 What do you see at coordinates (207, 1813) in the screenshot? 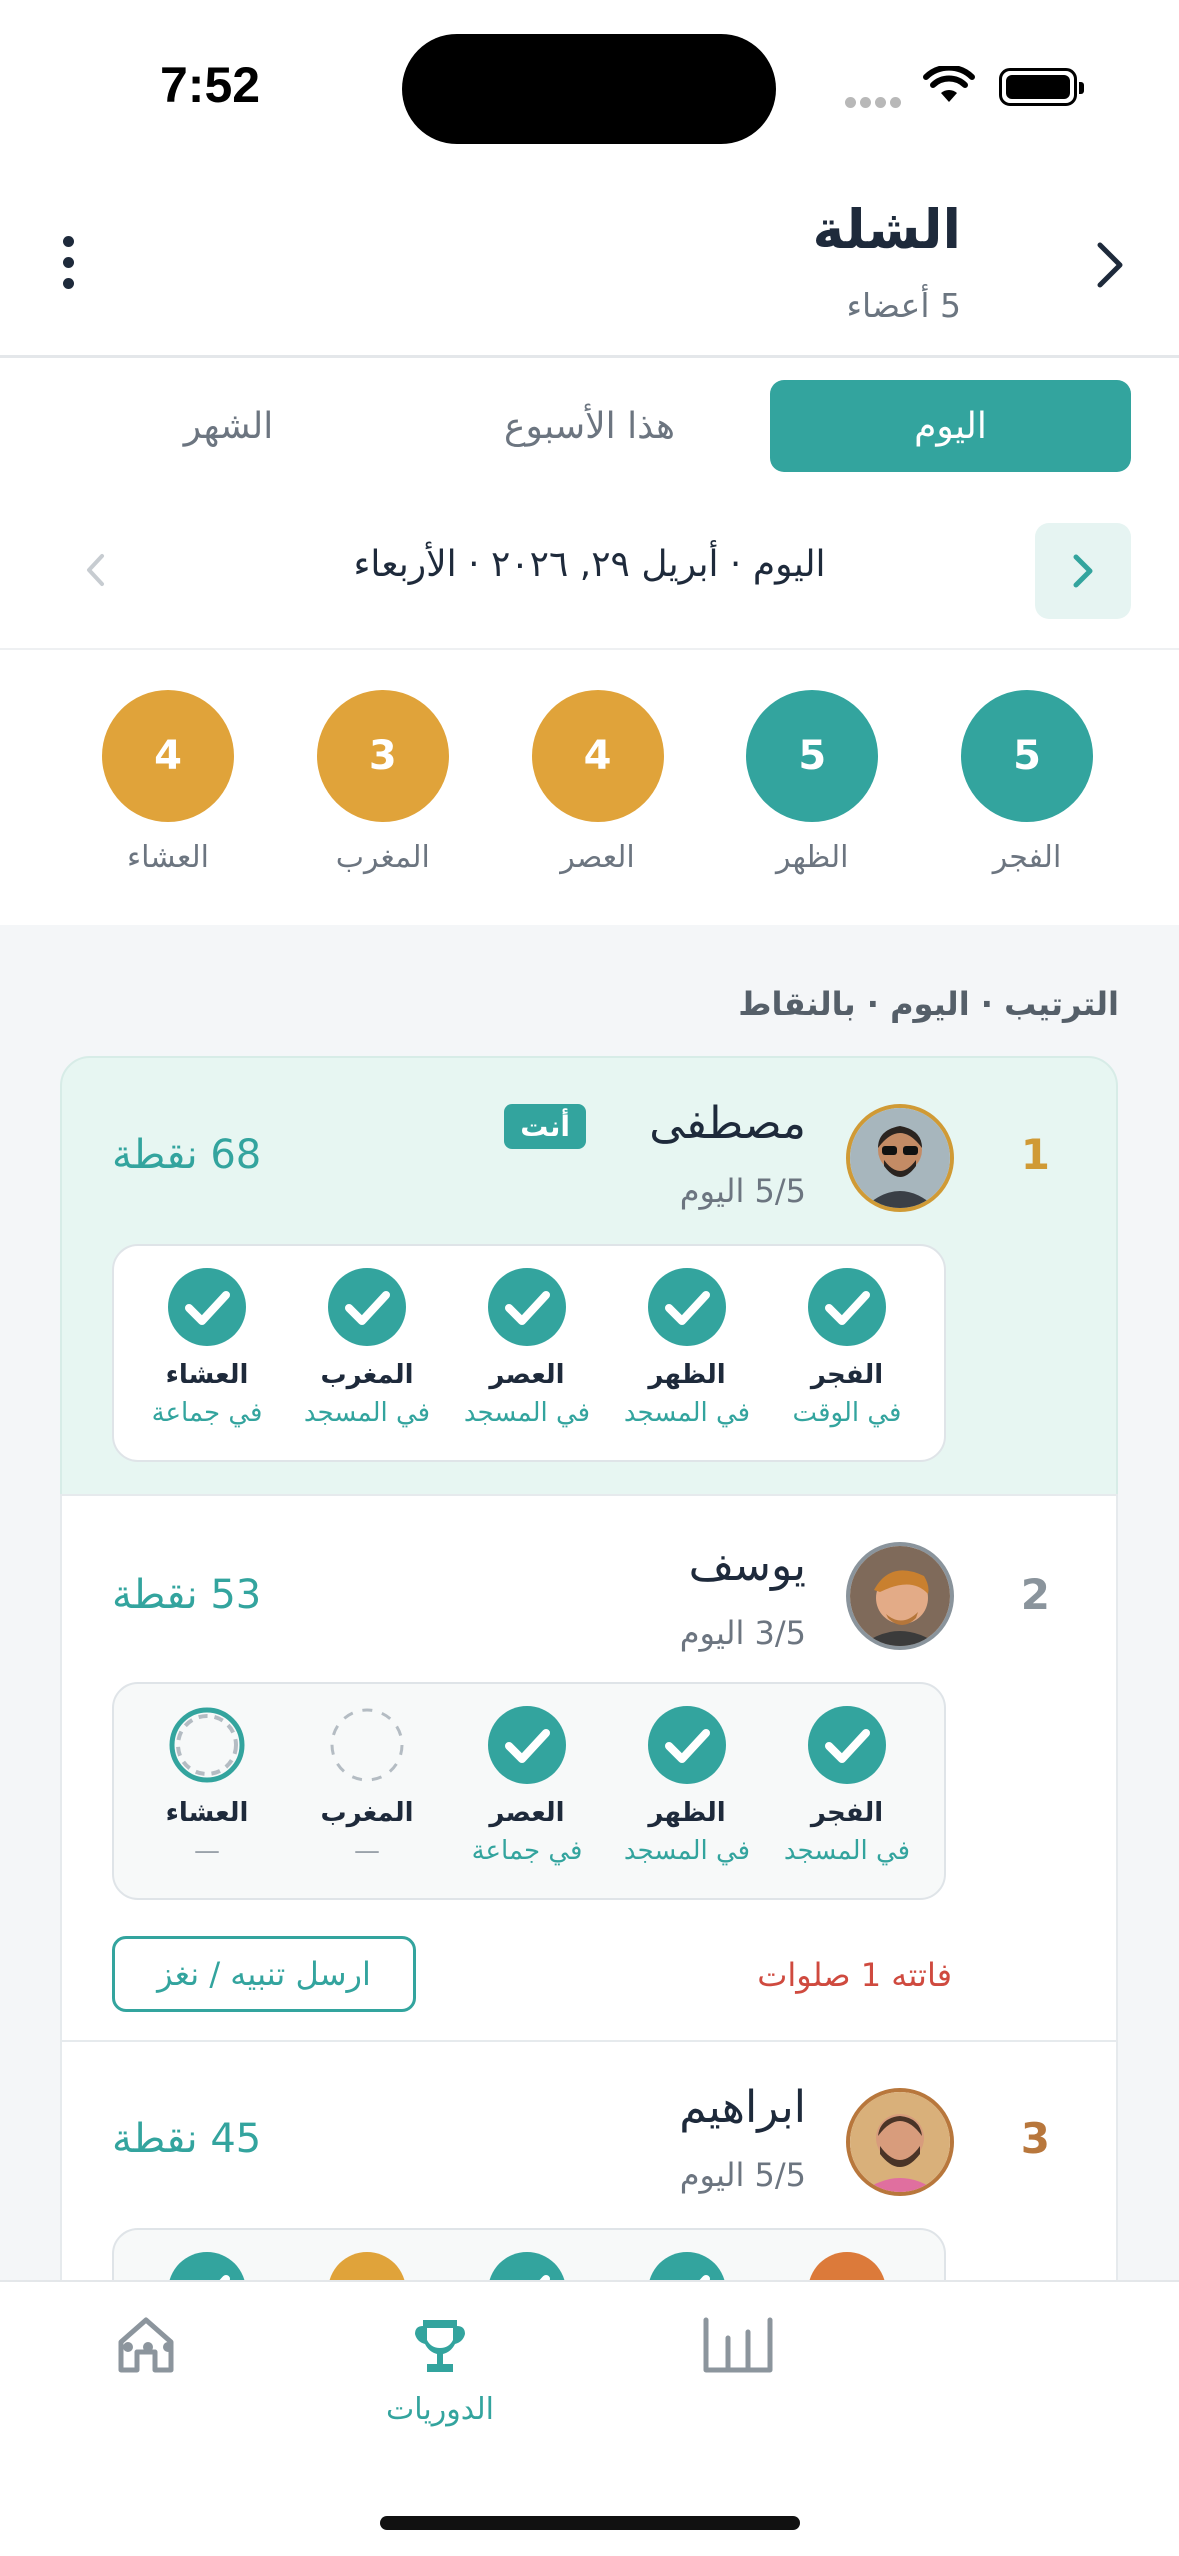
I see `prayer-name: العشاء` at bounding box center [207, 1813].